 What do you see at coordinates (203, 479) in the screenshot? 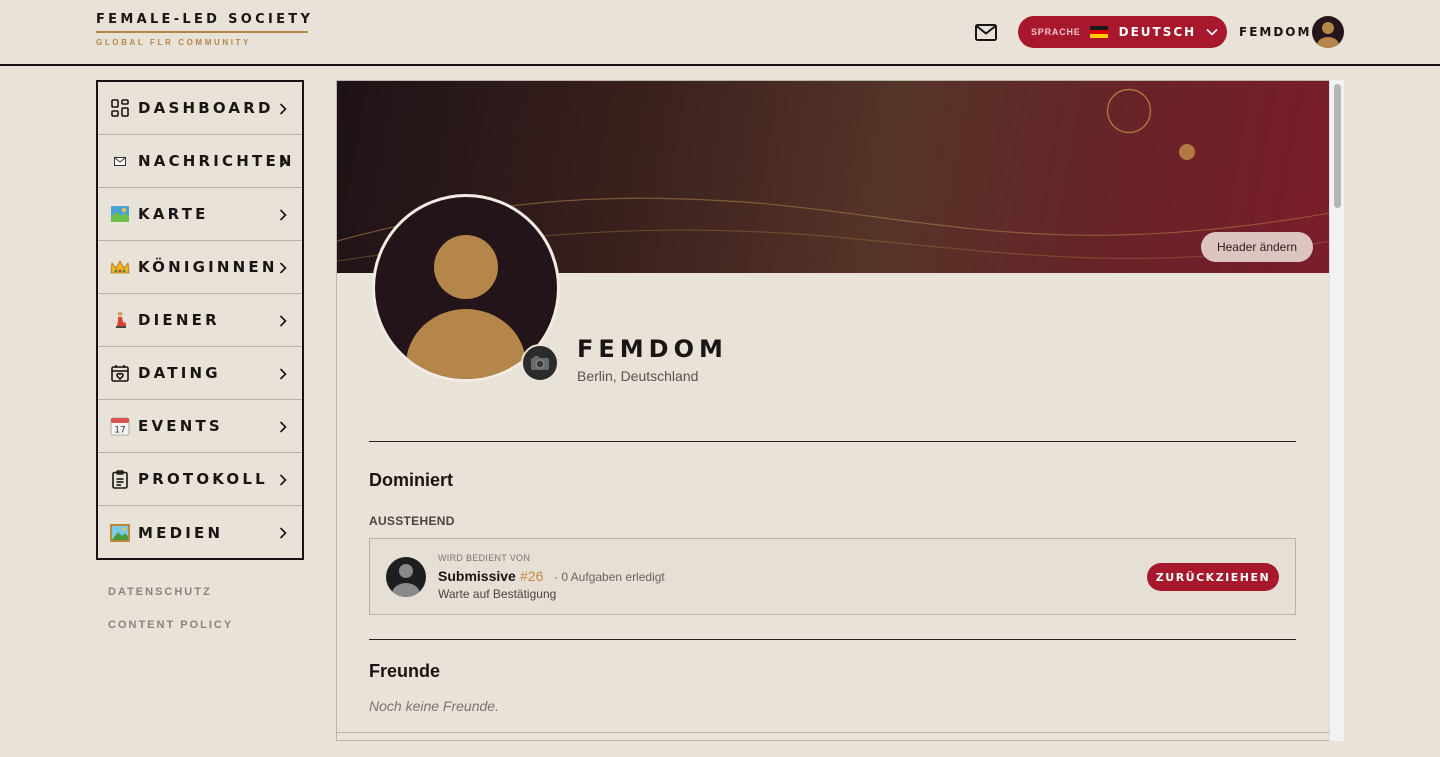
I see `sidebar-item-label: PROTOKOLL` at bounding box center [203, 479].